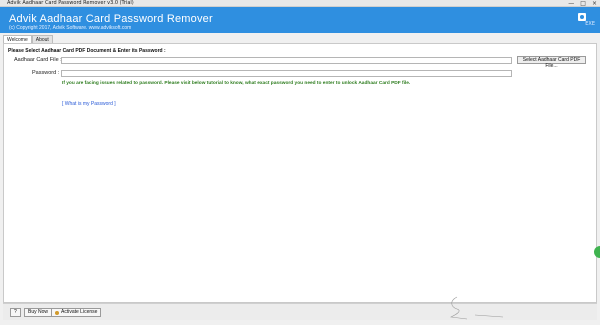 This screenshot has height=325, width=600. I want to click on app-title: Advik Aadhaar Card Password Remover, so click(111, 19).